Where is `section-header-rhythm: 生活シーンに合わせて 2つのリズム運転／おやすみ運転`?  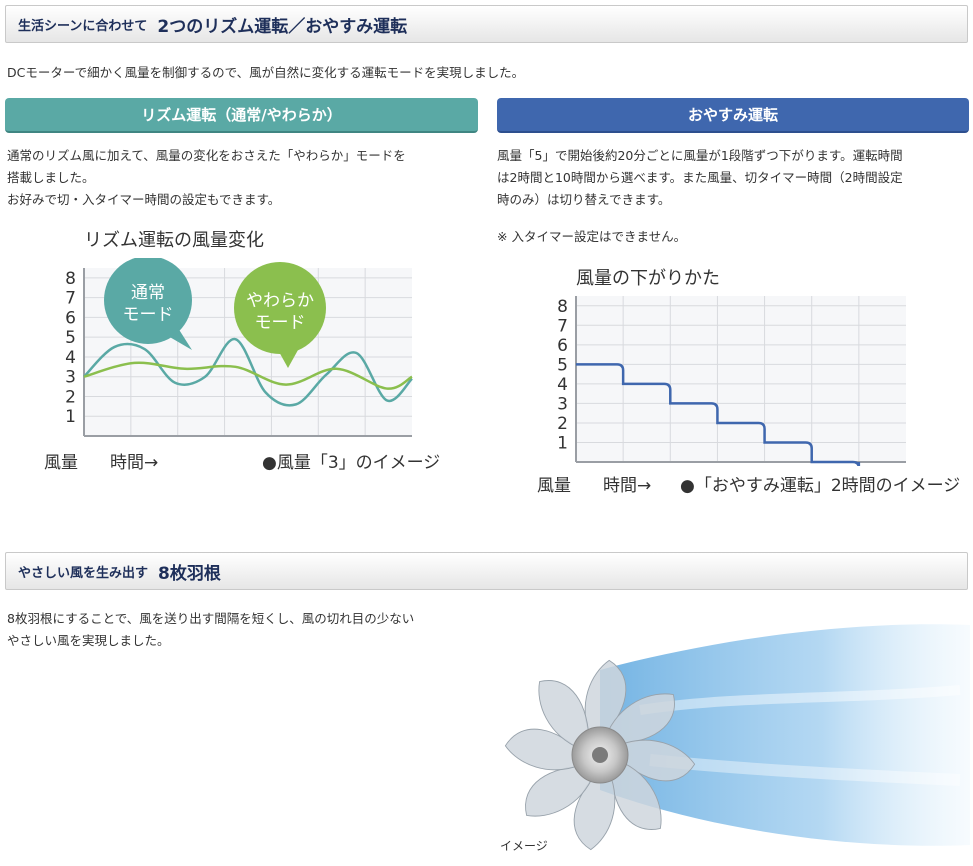
section-header-rhythm: 生活シーンに合わせて 2つのリズム運転／おやすみ運転 is located at coordinates (486, 24).